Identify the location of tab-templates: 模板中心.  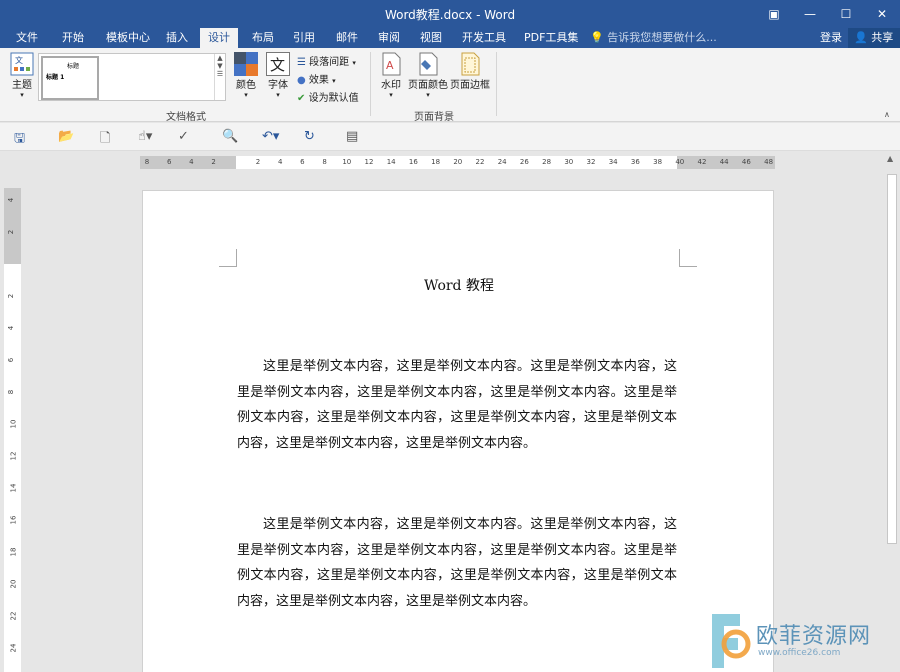
(128, 38).